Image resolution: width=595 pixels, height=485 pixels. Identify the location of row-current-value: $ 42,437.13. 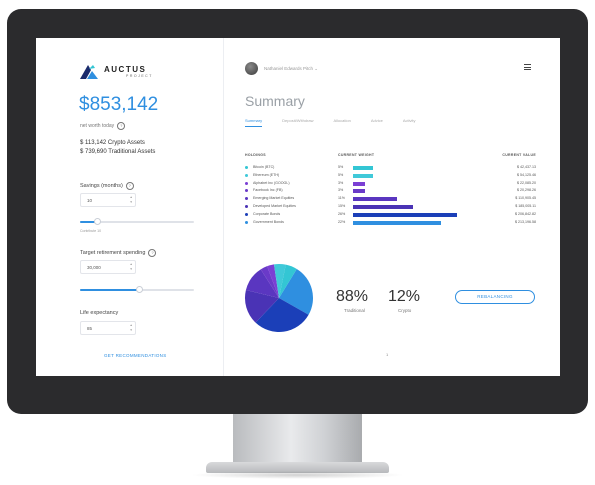
(526, 167).